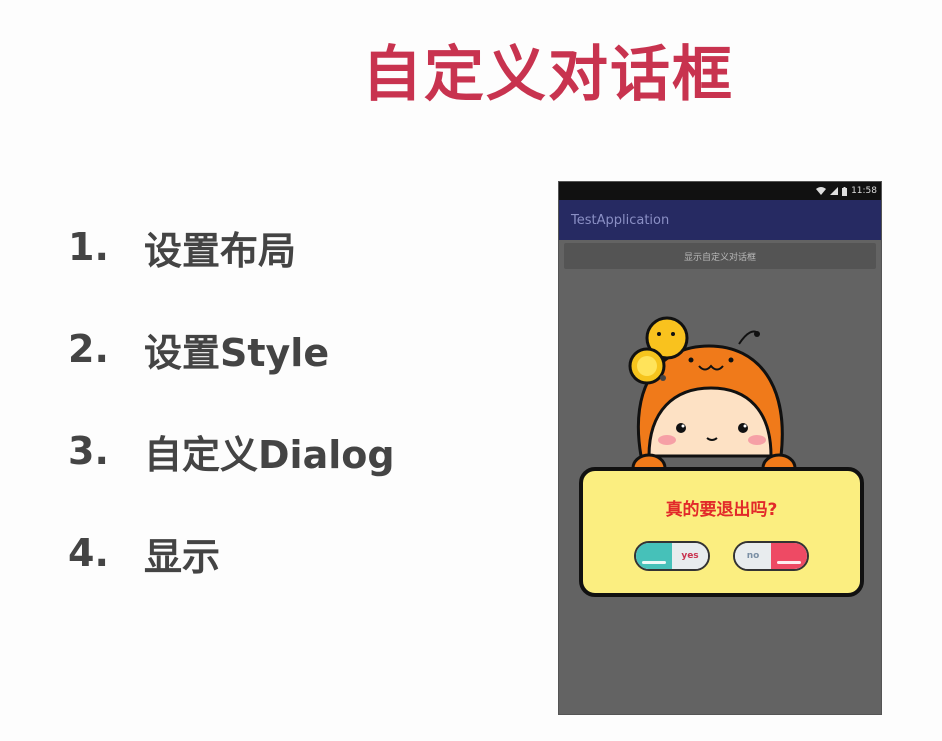 The image size is (942, 741). Describe the element at coordinates (720, 191) in the screenshot. I see `status-bar: 11:58` at that location.